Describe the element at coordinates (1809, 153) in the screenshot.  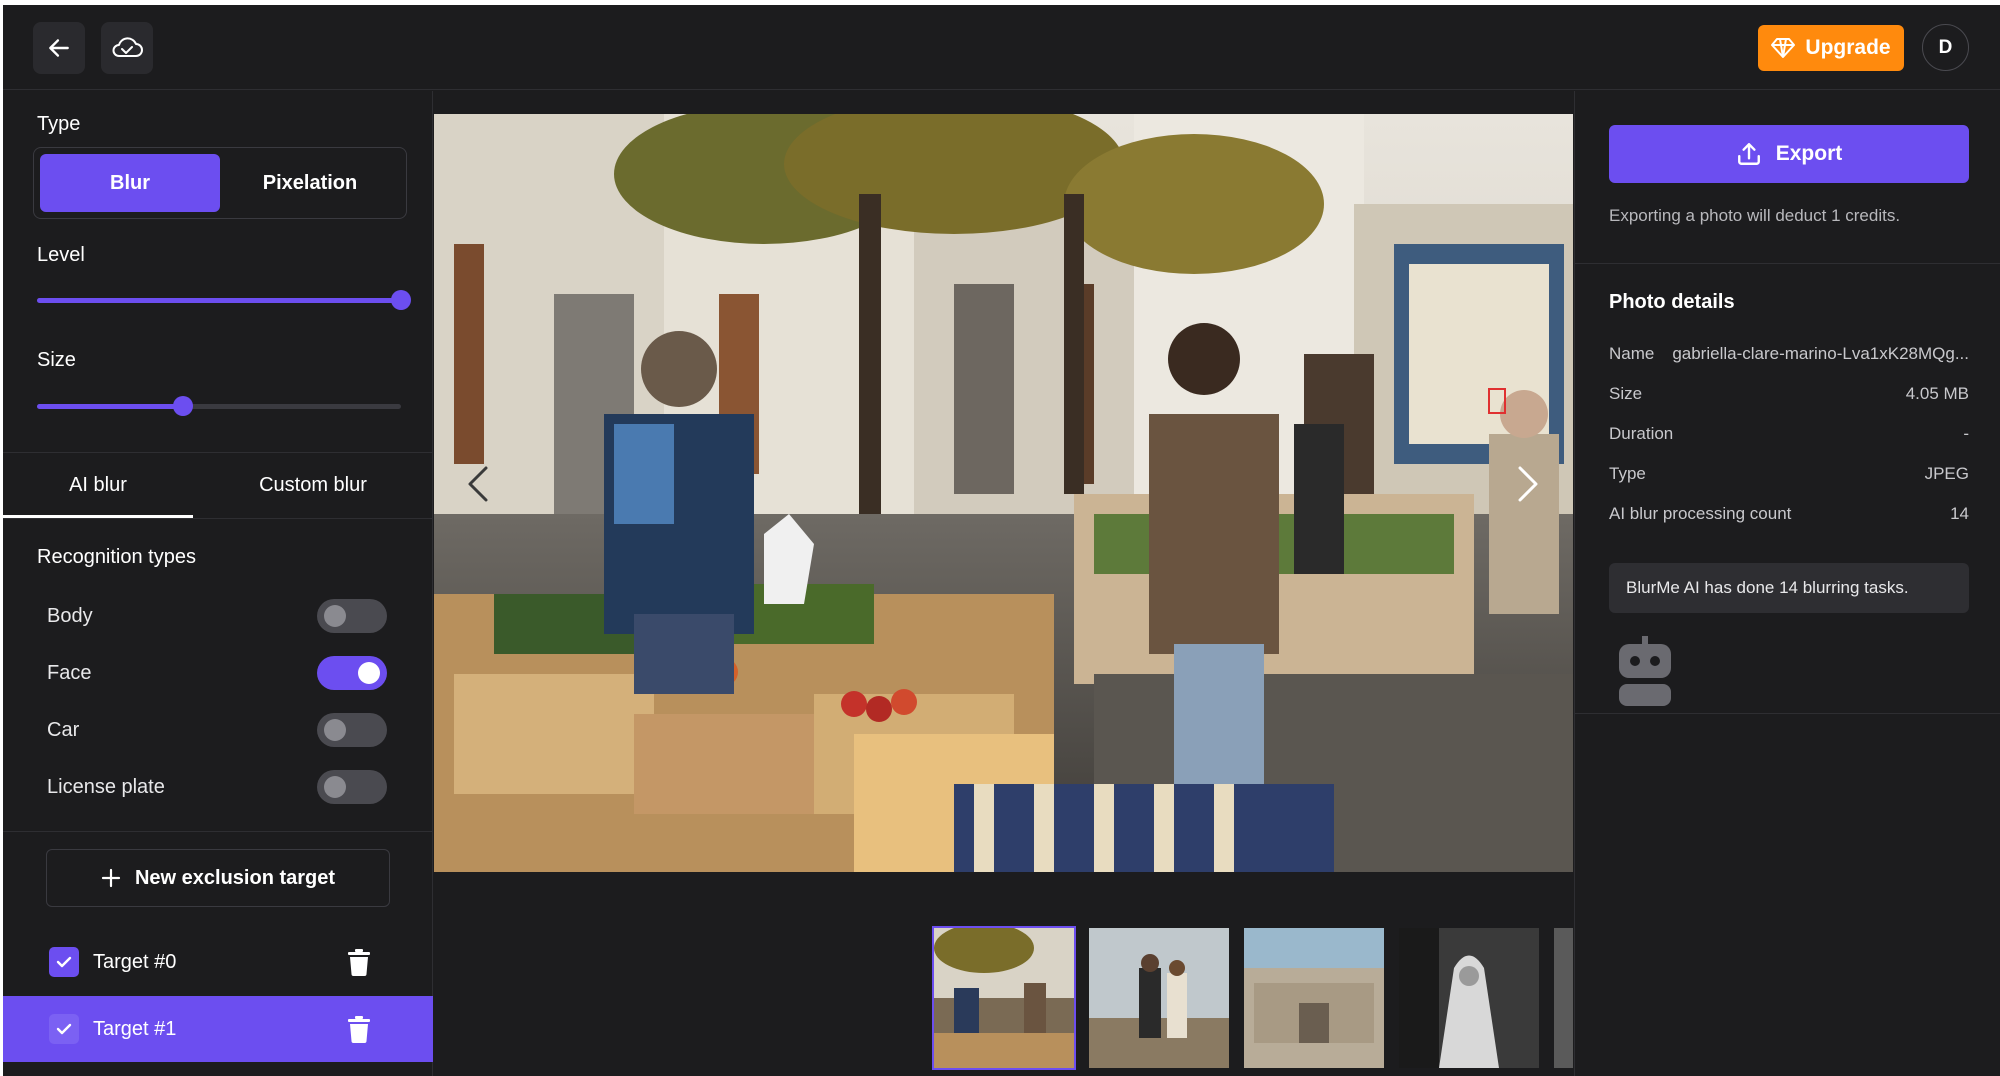
I see `export-label: Export` at that location.